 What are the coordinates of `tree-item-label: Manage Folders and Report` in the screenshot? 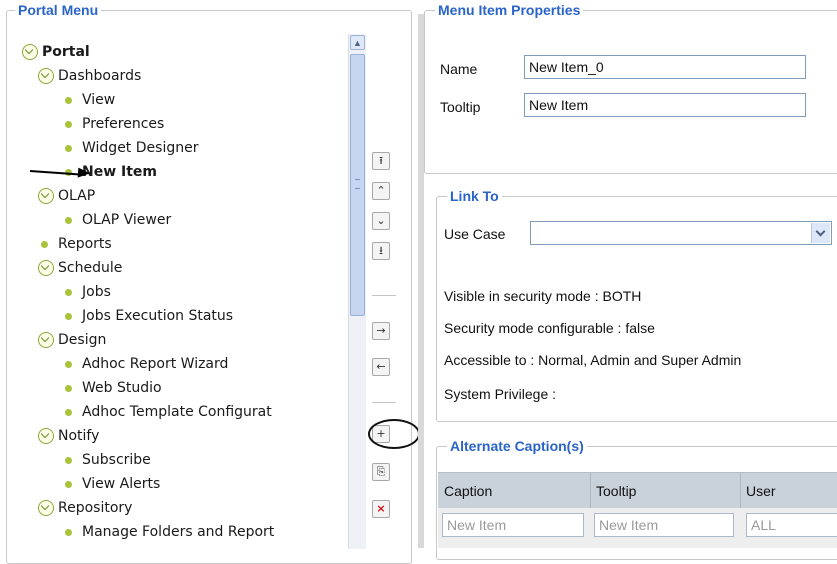 It's located at (178, 532).